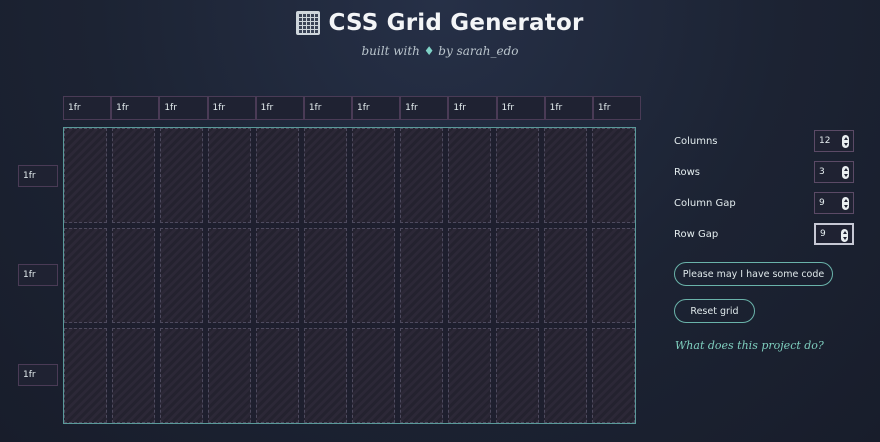 This screenshot has height=442, width=880. Describe the element at coordinates (825, 141) in the screenshot. I see `columns-value: 12` at that location.